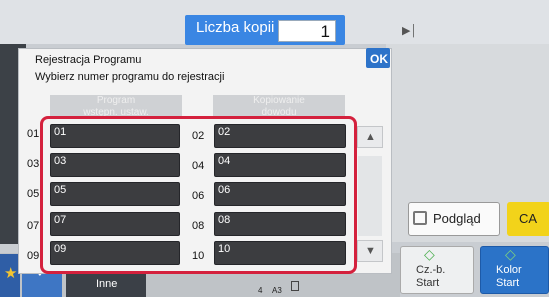 The width and height of the screenshot is (549, 297). I want to click on program-number: 09, so click(33, 256).